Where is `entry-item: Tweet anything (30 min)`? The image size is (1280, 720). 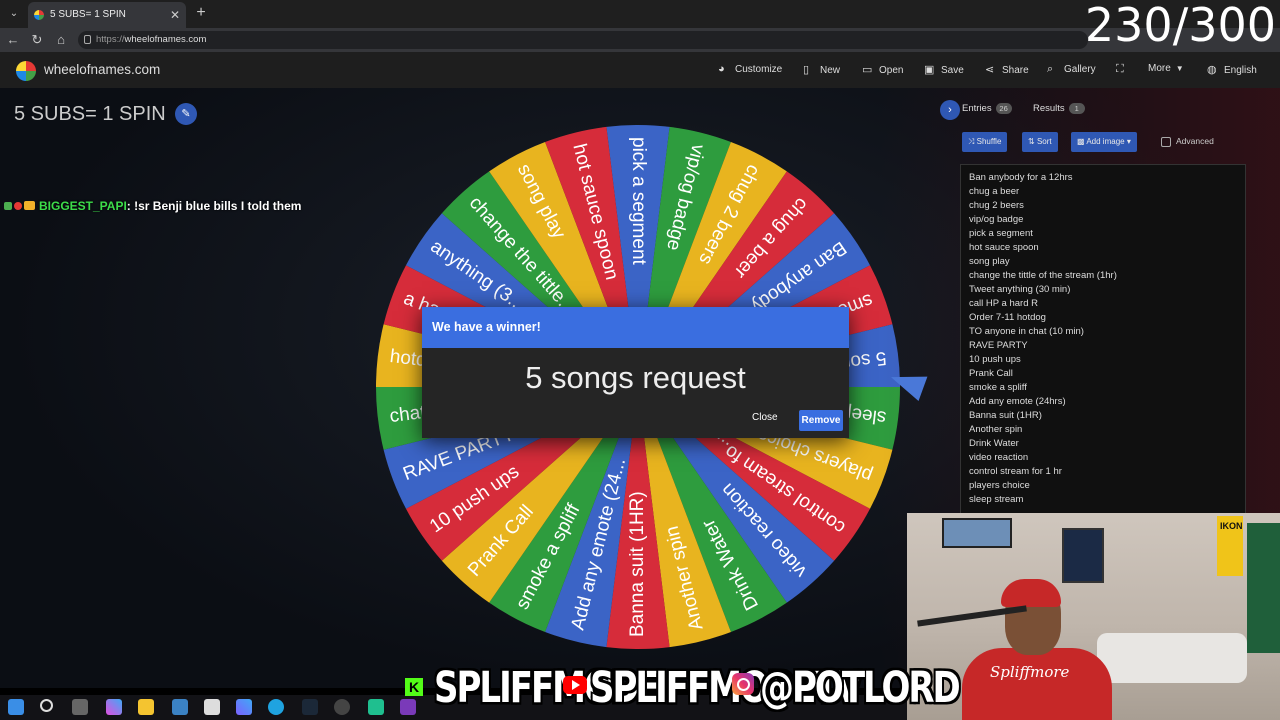 entry-item: Tweet anything (30 min) is located at coordinates (1020, 289).